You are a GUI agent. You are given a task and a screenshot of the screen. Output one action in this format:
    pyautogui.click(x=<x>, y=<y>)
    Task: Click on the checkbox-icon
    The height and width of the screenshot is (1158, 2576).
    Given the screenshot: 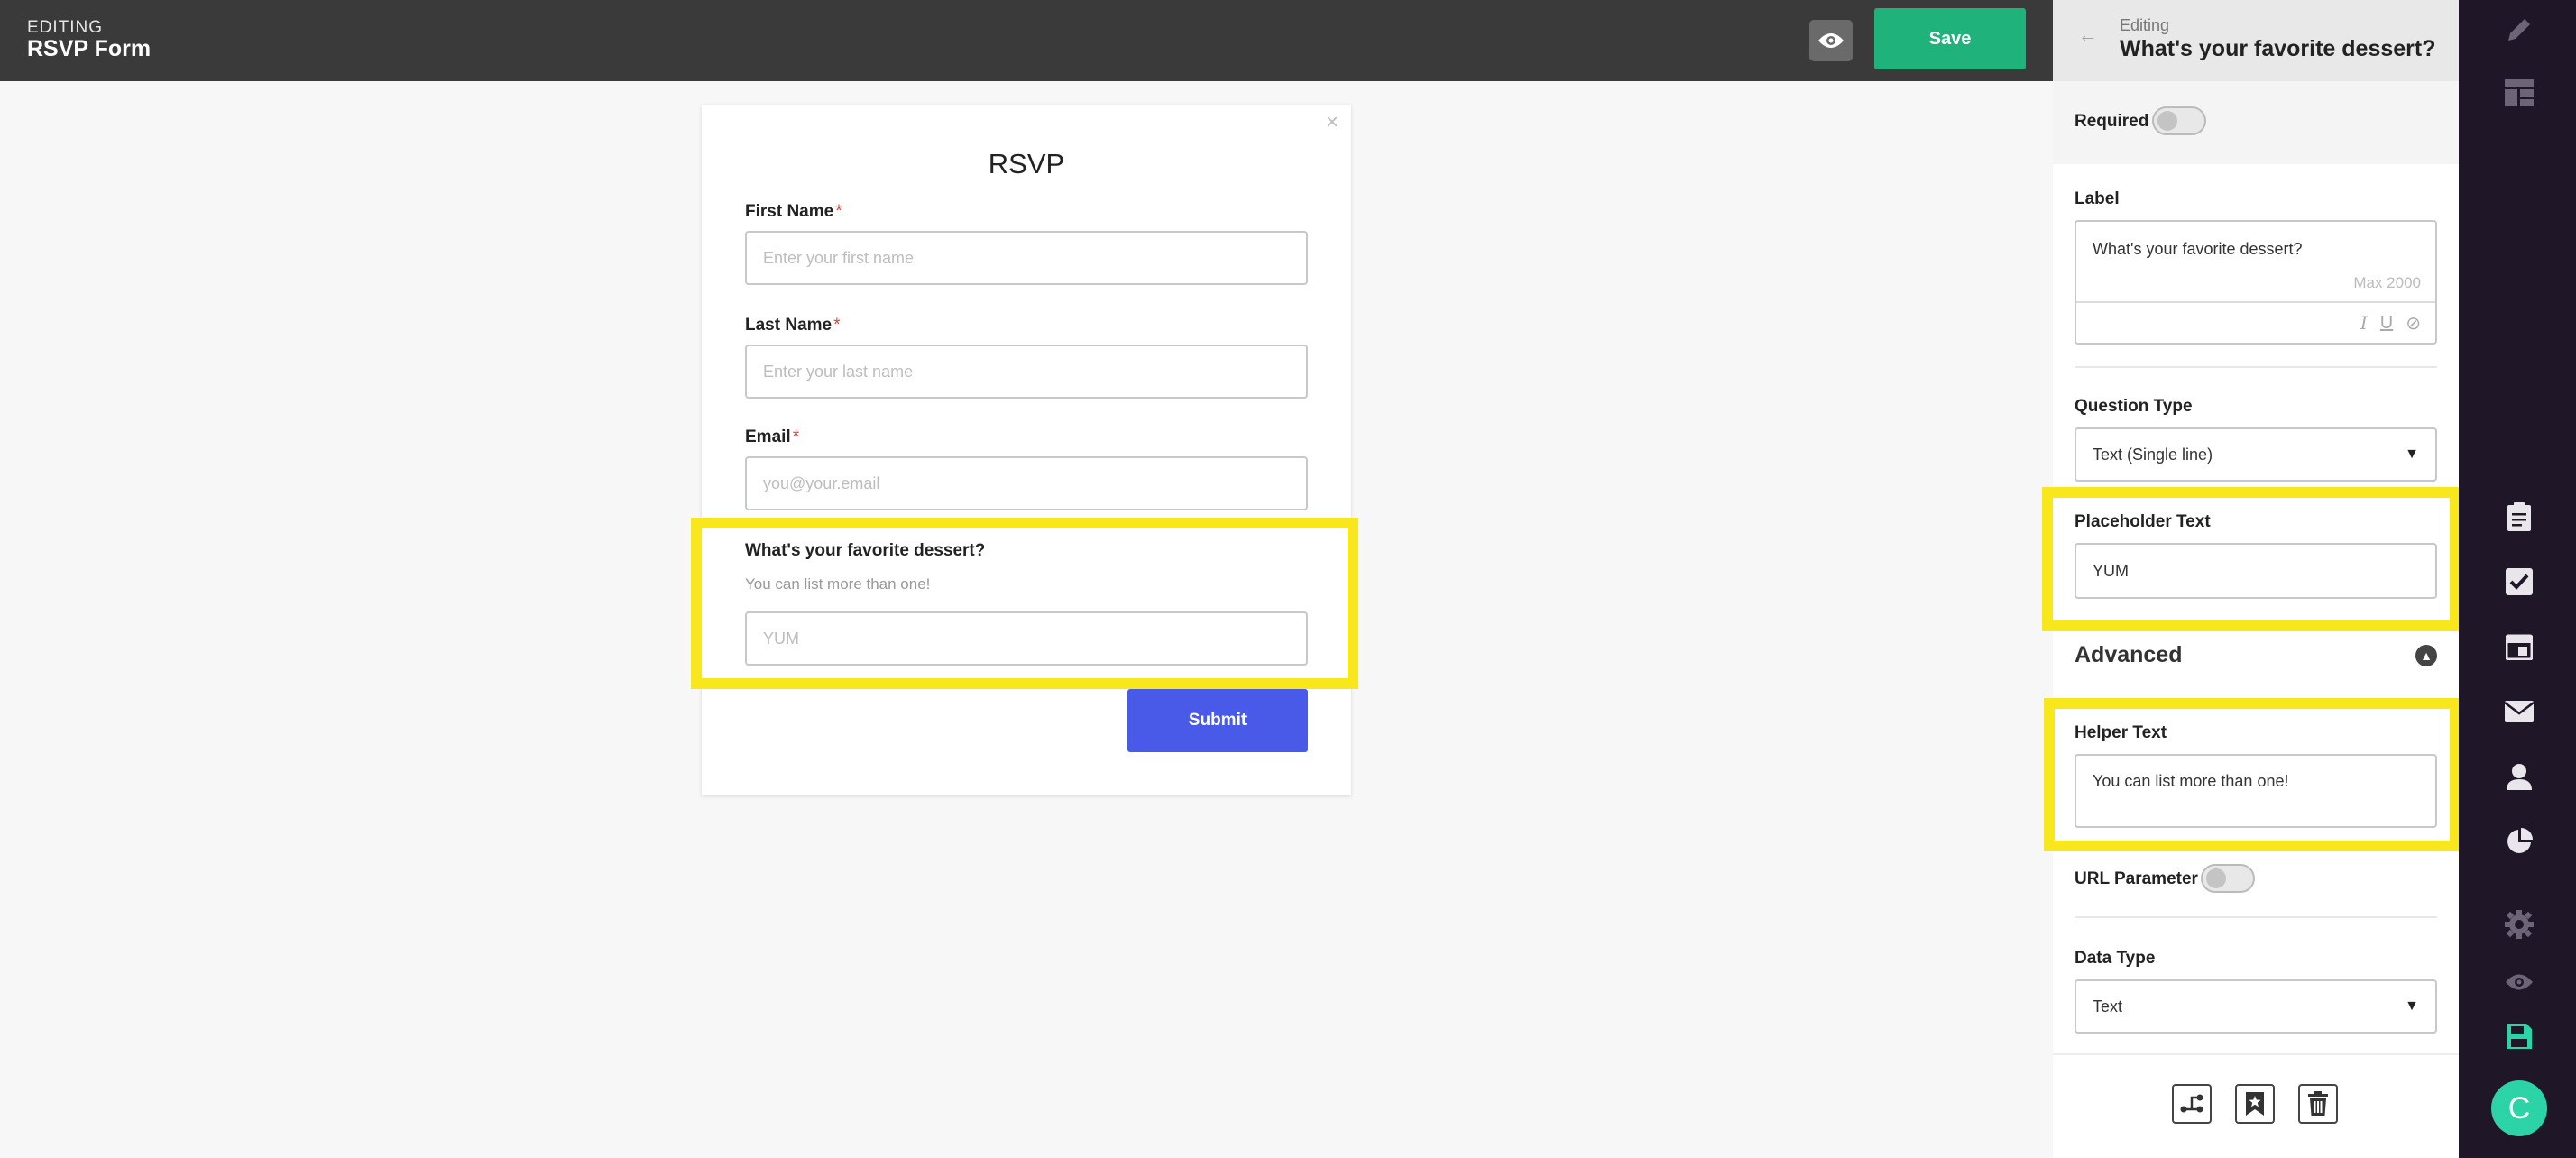 What is the action you would take?
    pyautogui.click(x=2519, y=581)
    